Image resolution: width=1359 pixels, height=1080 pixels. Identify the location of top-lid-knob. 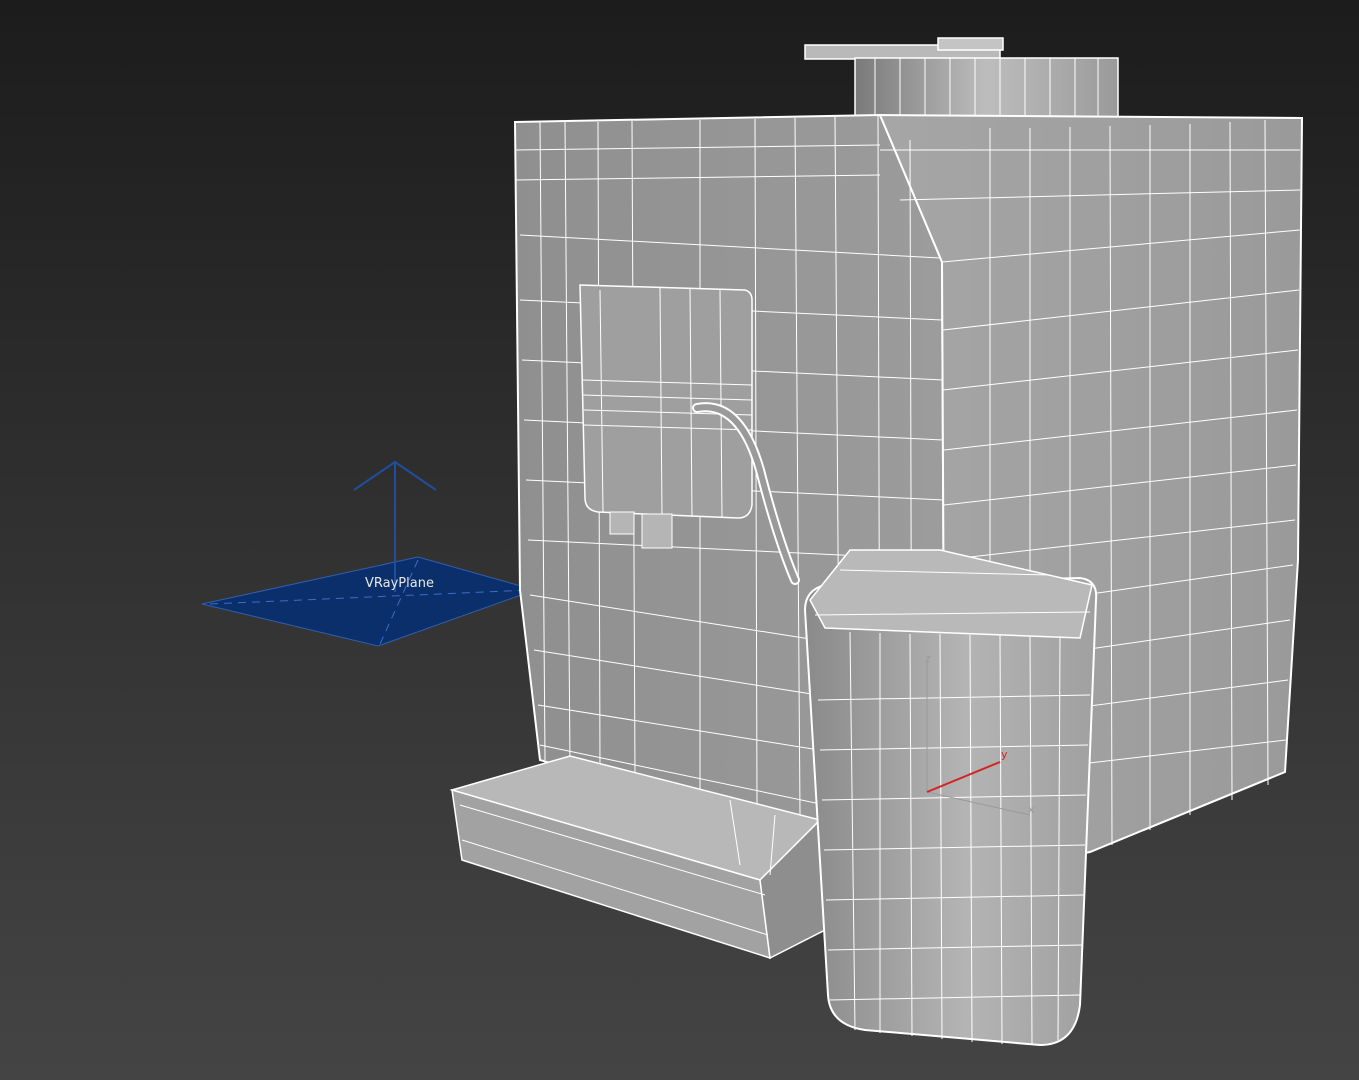
(970, 44).